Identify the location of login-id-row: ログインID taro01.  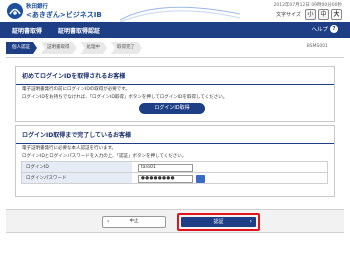
(174, 167).